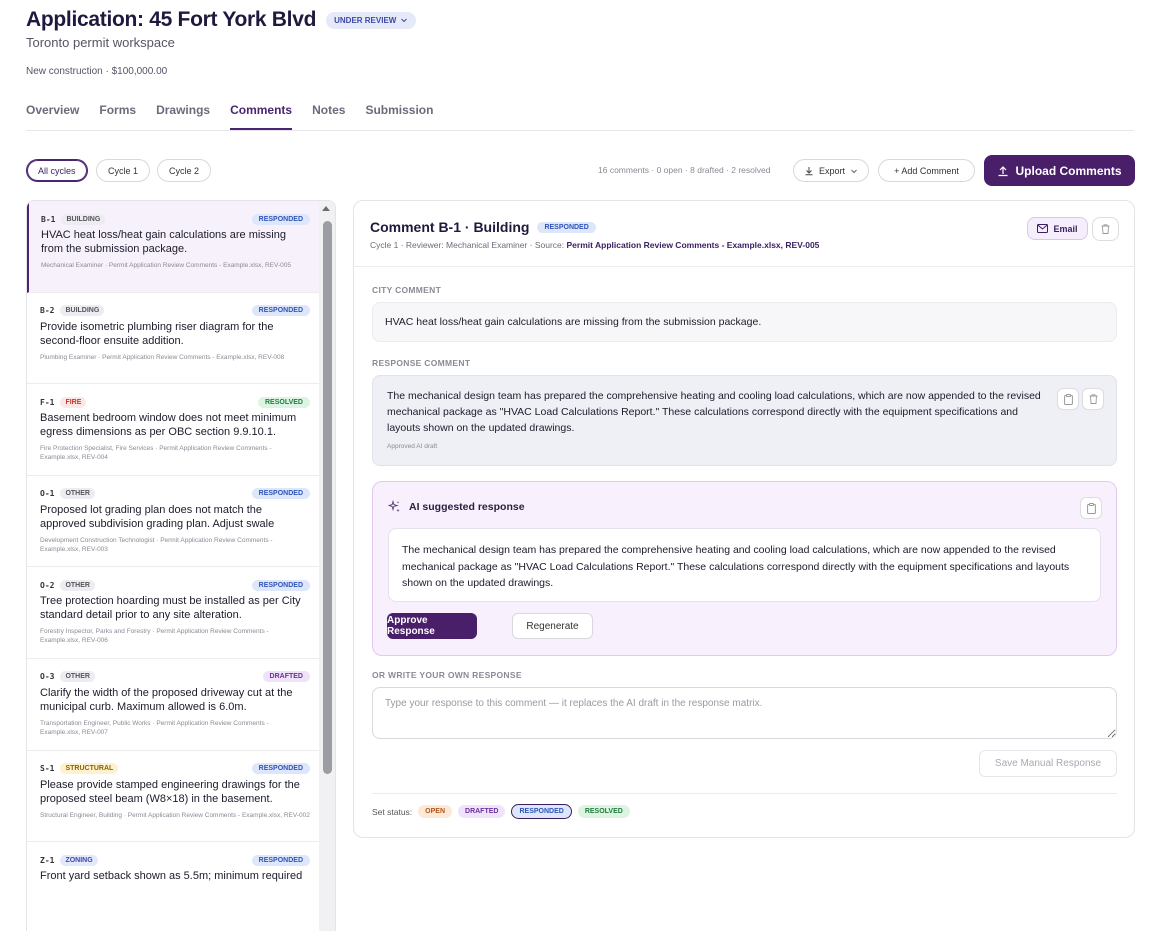  I want to click on response-comment-note: Approved AI draft, so click(412, 446).